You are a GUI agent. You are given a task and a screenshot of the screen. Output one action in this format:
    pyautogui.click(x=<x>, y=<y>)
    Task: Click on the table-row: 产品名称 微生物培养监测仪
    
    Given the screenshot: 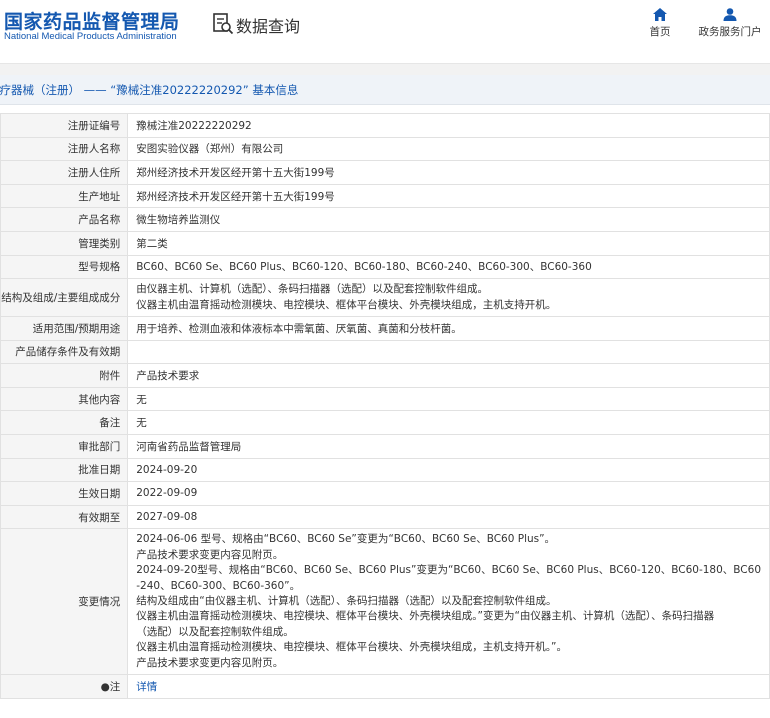 What is the action you would take?
    pyautogui.click(x=385, y=219)
    